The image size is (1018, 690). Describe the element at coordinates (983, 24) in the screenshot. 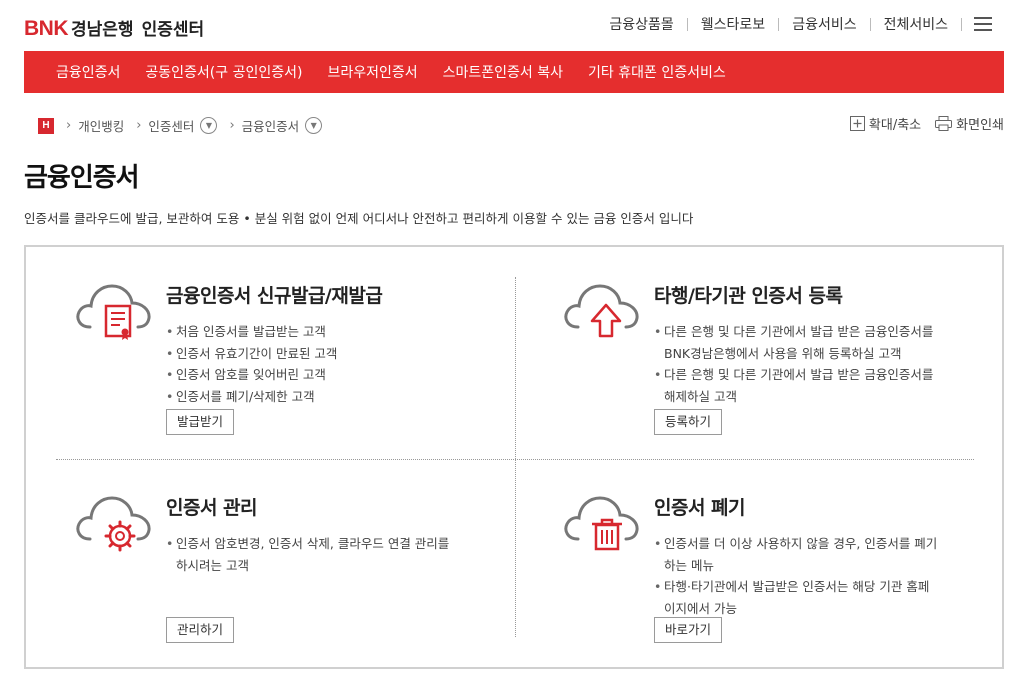

I see `menu-icon` at that location.